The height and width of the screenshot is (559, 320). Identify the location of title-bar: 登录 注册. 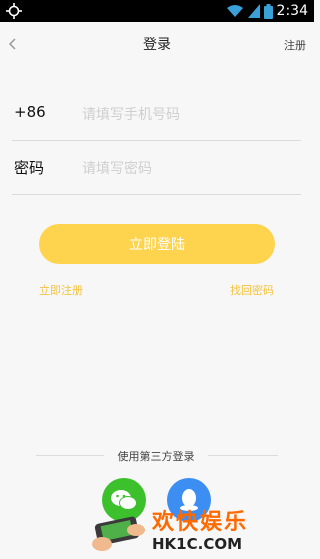
(157, 44).